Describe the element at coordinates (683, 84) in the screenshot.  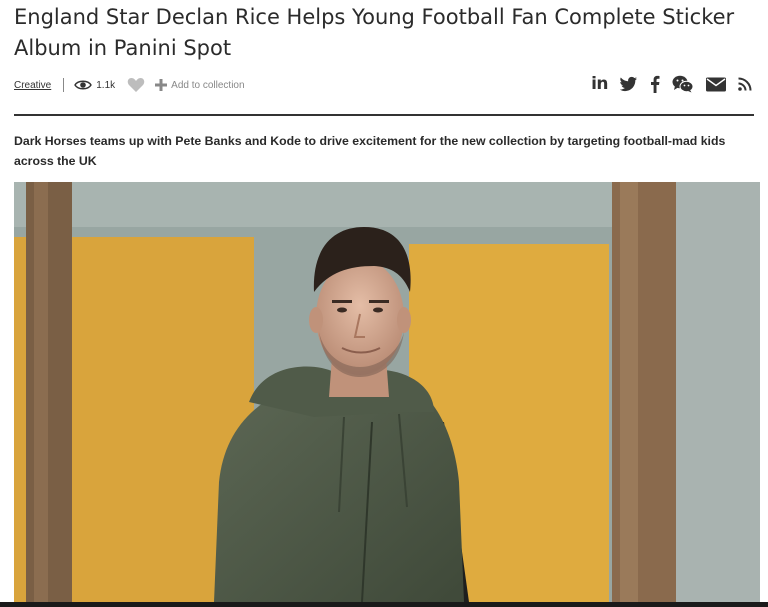
I see `wechat-icon` at that location.